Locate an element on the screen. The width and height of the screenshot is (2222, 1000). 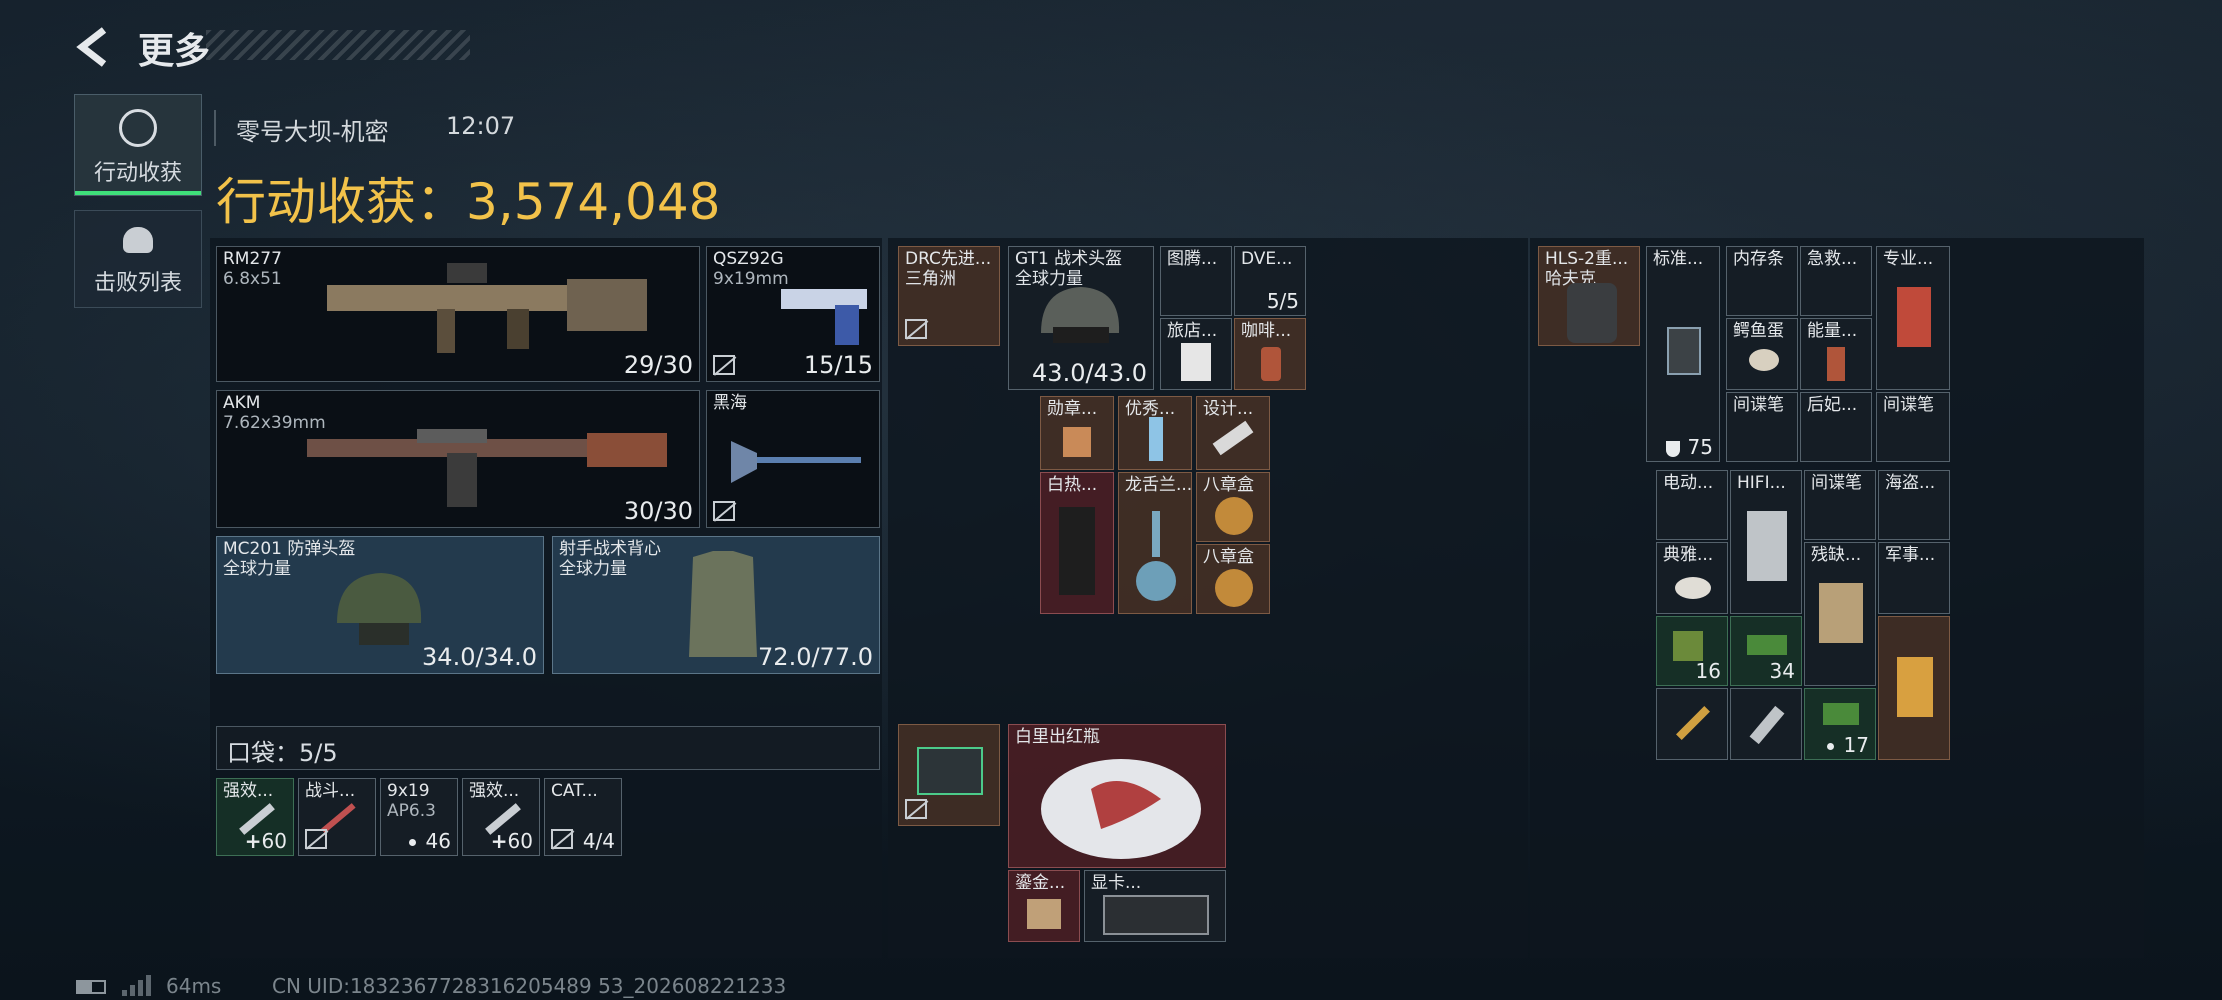
device-icon is located at coordinates (1767, 546).